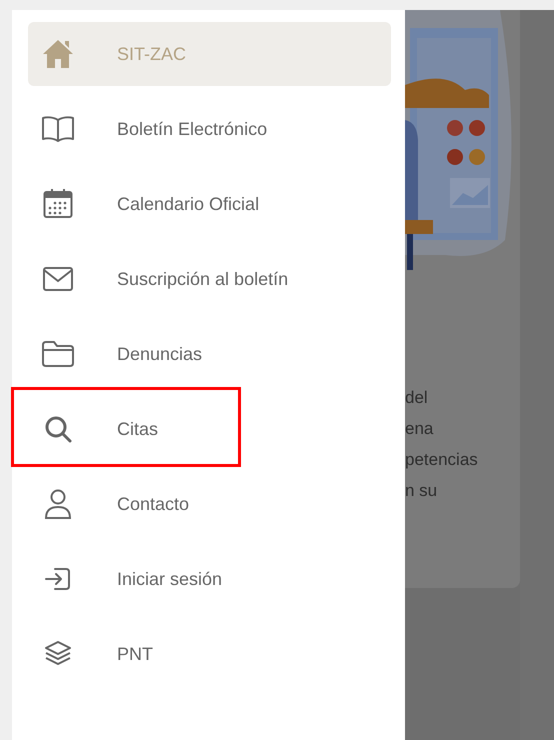 This screenshot has width=554, height=740. Describe the element at coordinates (209, 504) in the screenshot. I see `menu-item: Contacto` at that location.